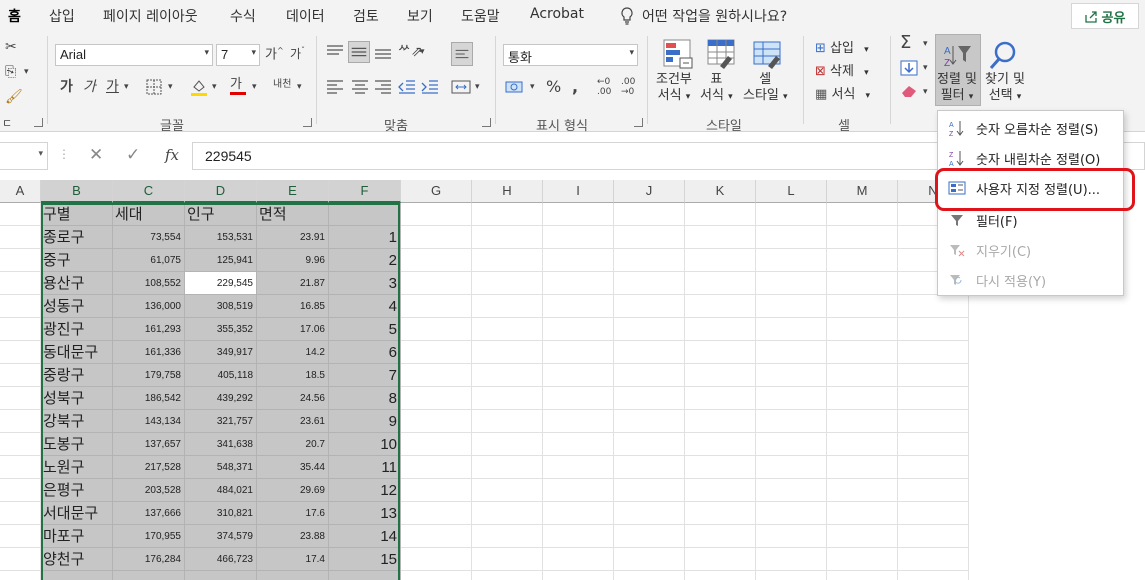 This screenshot has width=1145, height=580. What do you see at coordinates (10, 72) in the screenshot?
I see `copy-icon: ⎘` at bounding box center [10, 72].